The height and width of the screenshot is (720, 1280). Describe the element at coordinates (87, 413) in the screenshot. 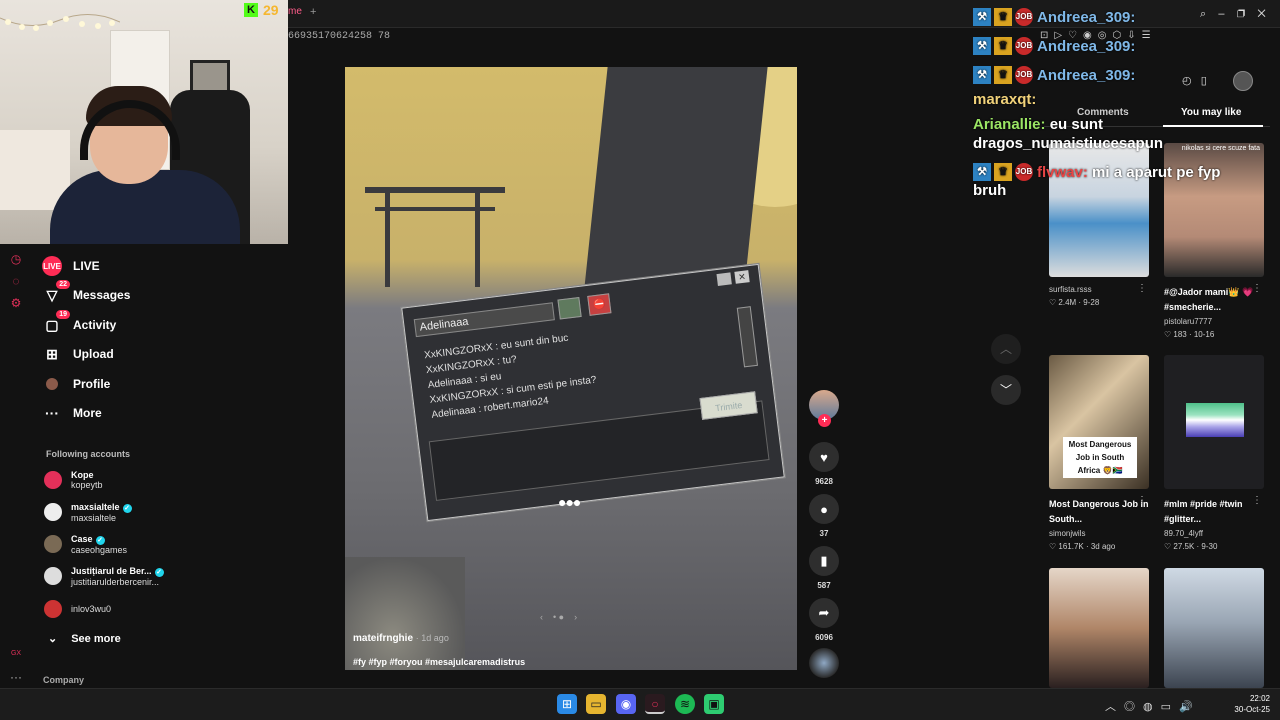

I see `sidebar-item-label: More` at that location.